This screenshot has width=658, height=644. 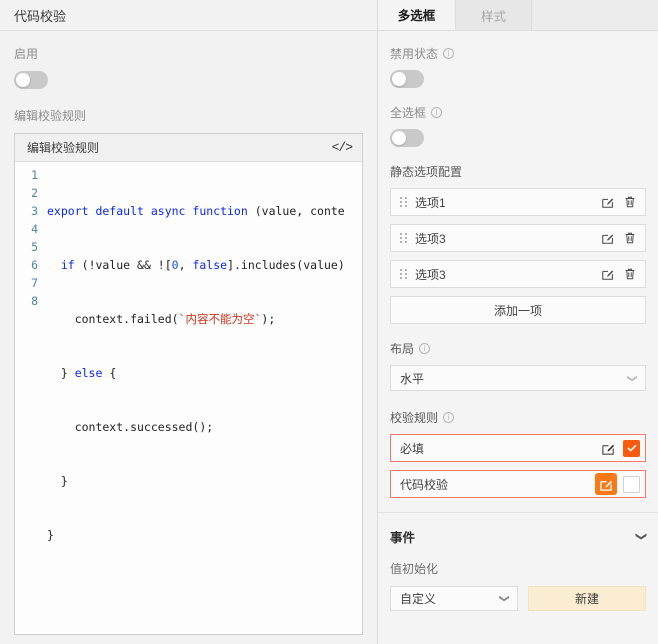 I want to click on layout-select-value: 水平, so click(x=412, y=378).